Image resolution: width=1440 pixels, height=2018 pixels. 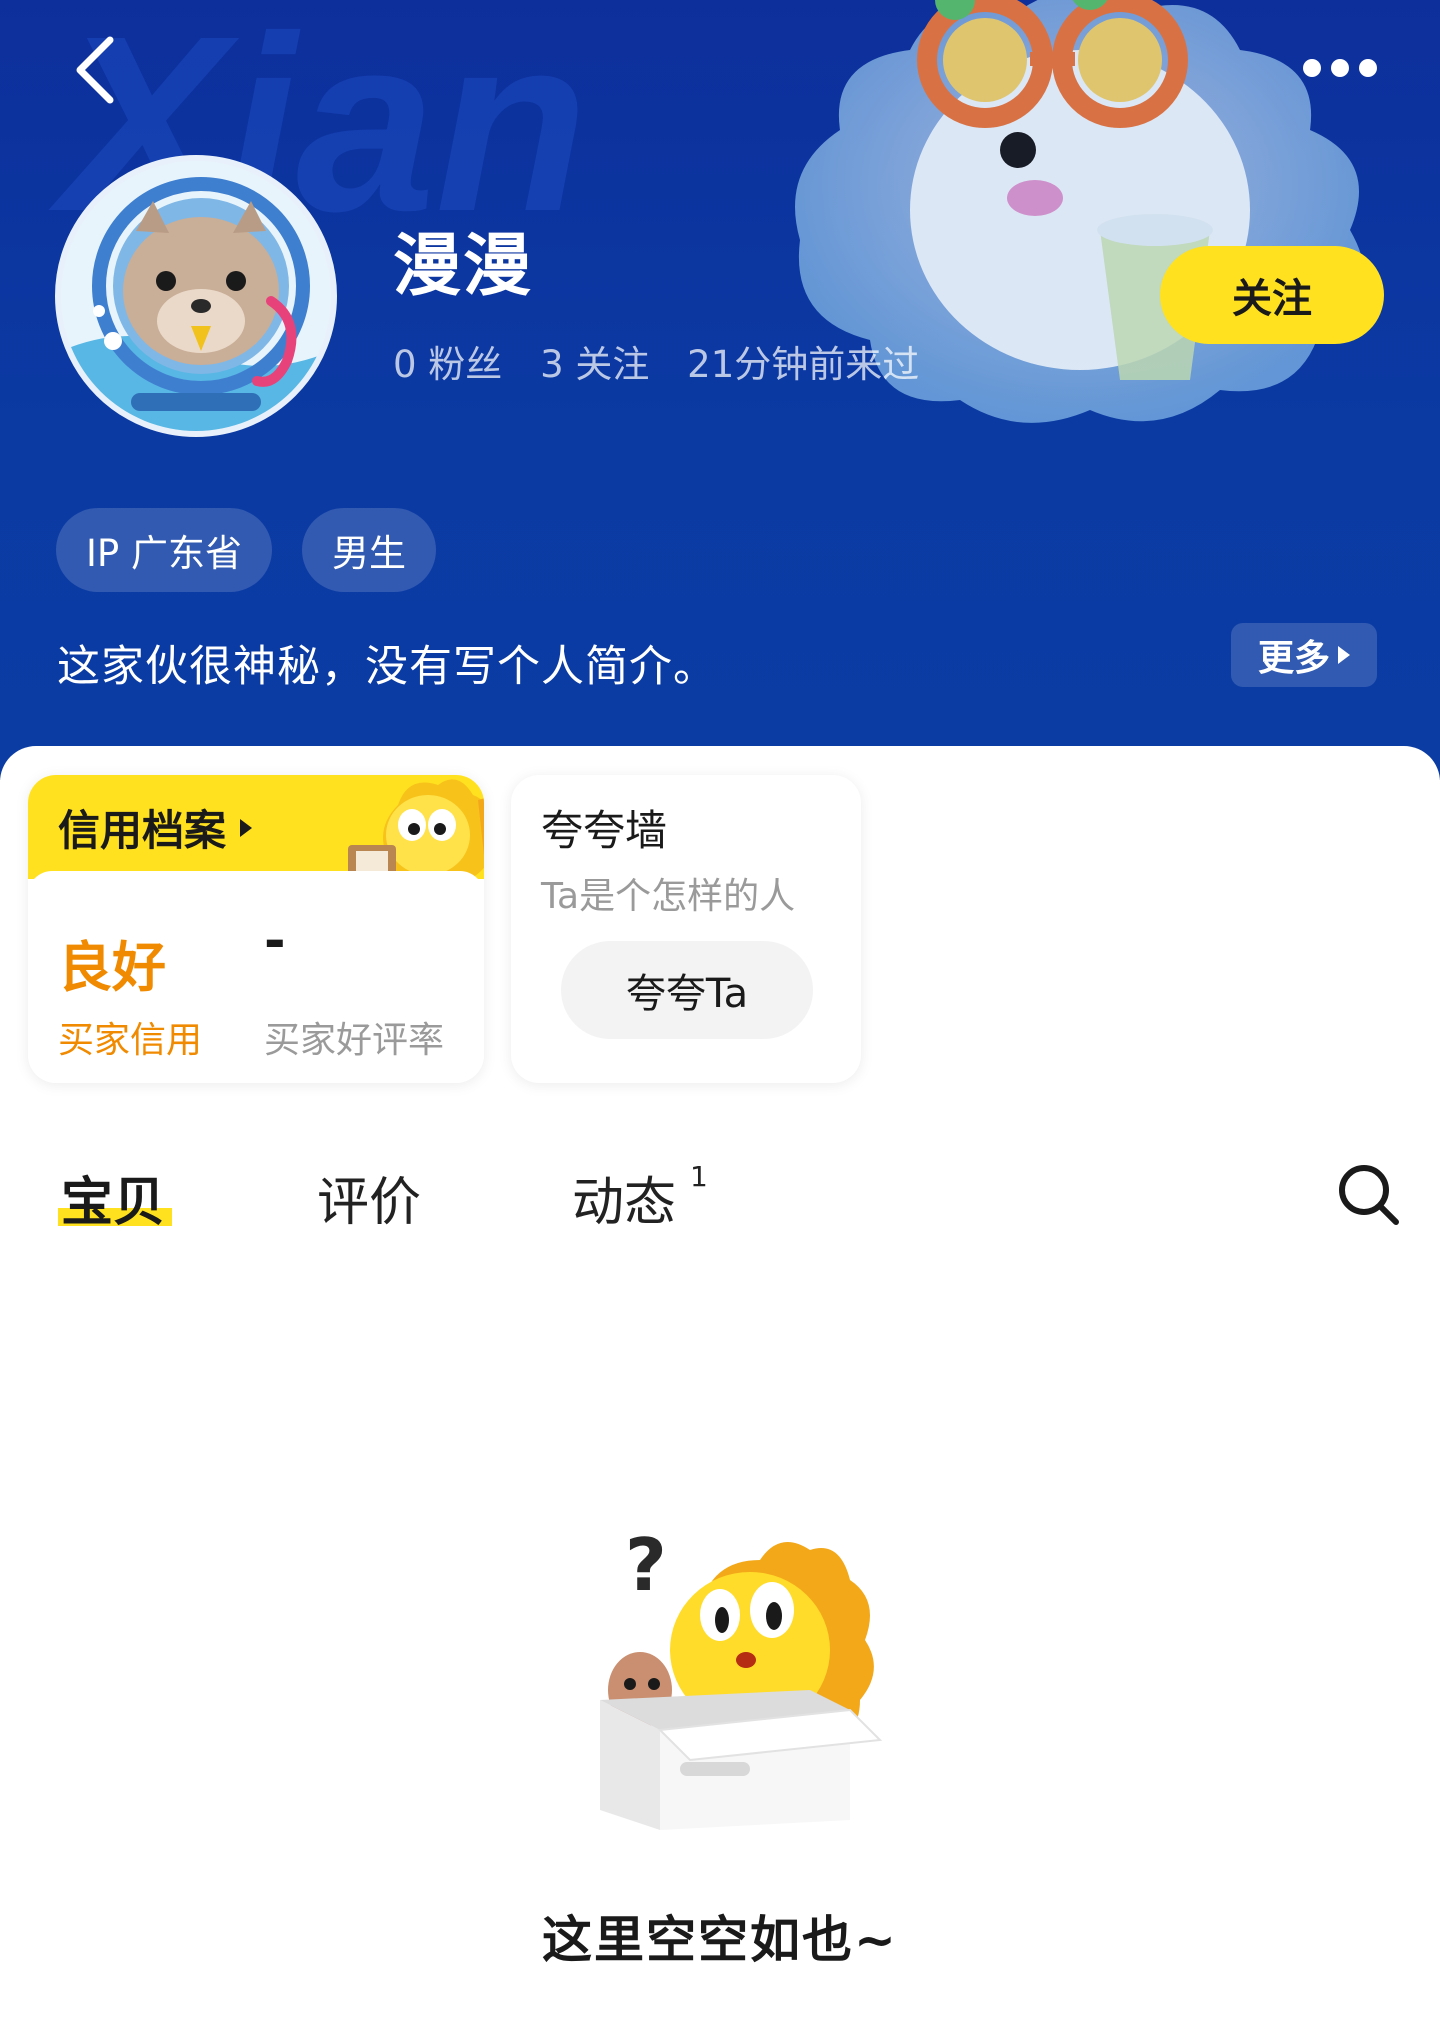 I want to click on profile-stats: 0 粉丝 3 关注 21分钟前来过, so click(x=669, y=361).